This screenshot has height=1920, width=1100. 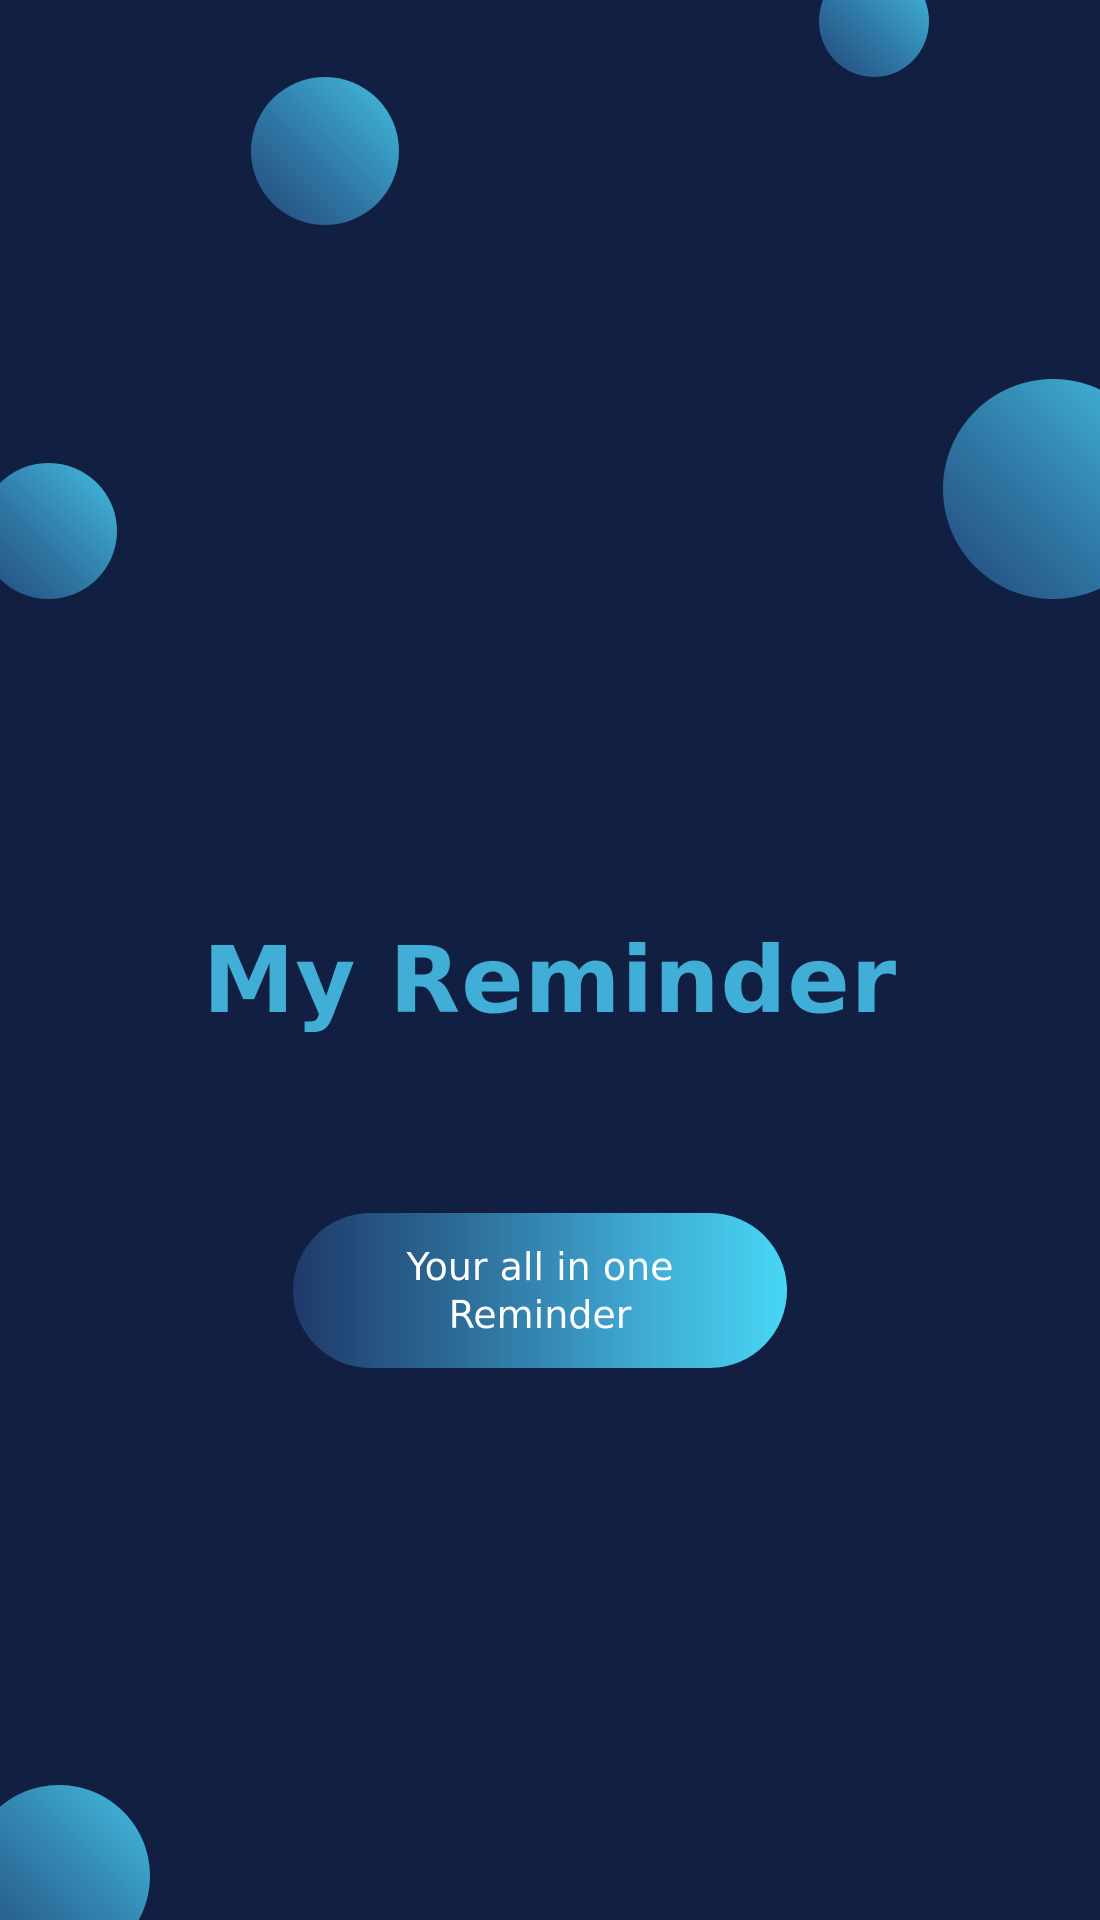 What do you see at coordinates (550, 980) in the screenshot?
I see `app-title: My Reminder` at bounding box center [550, 980].